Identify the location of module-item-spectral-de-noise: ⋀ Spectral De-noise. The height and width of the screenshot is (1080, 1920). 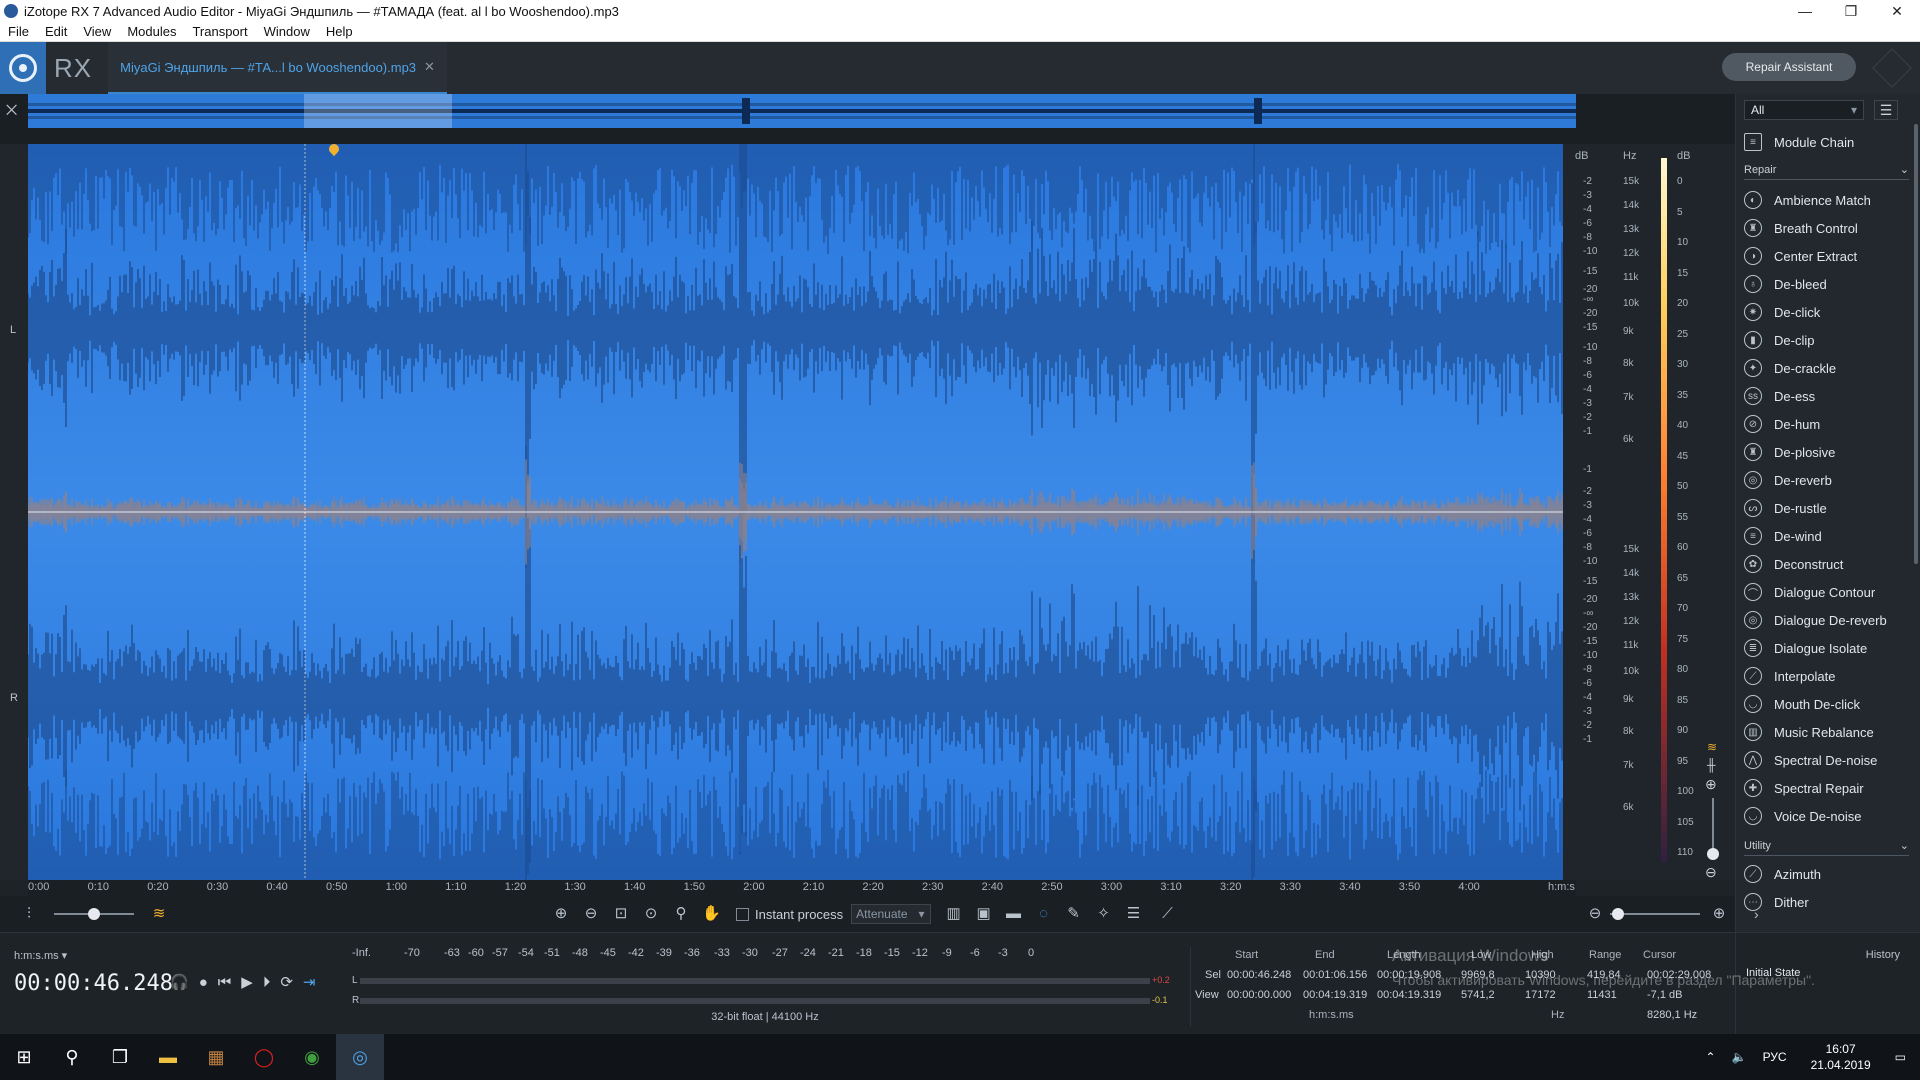
(1826, 760).